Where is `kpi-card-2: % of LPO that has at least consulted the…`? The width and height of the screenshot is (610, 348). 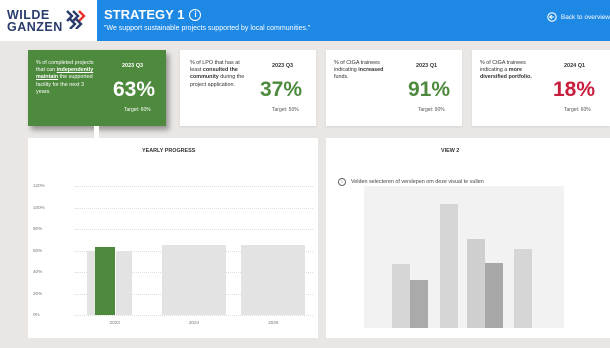 kpi-card-2: % of LPO that has at least consulted the… is located at coordinates (248, 88).